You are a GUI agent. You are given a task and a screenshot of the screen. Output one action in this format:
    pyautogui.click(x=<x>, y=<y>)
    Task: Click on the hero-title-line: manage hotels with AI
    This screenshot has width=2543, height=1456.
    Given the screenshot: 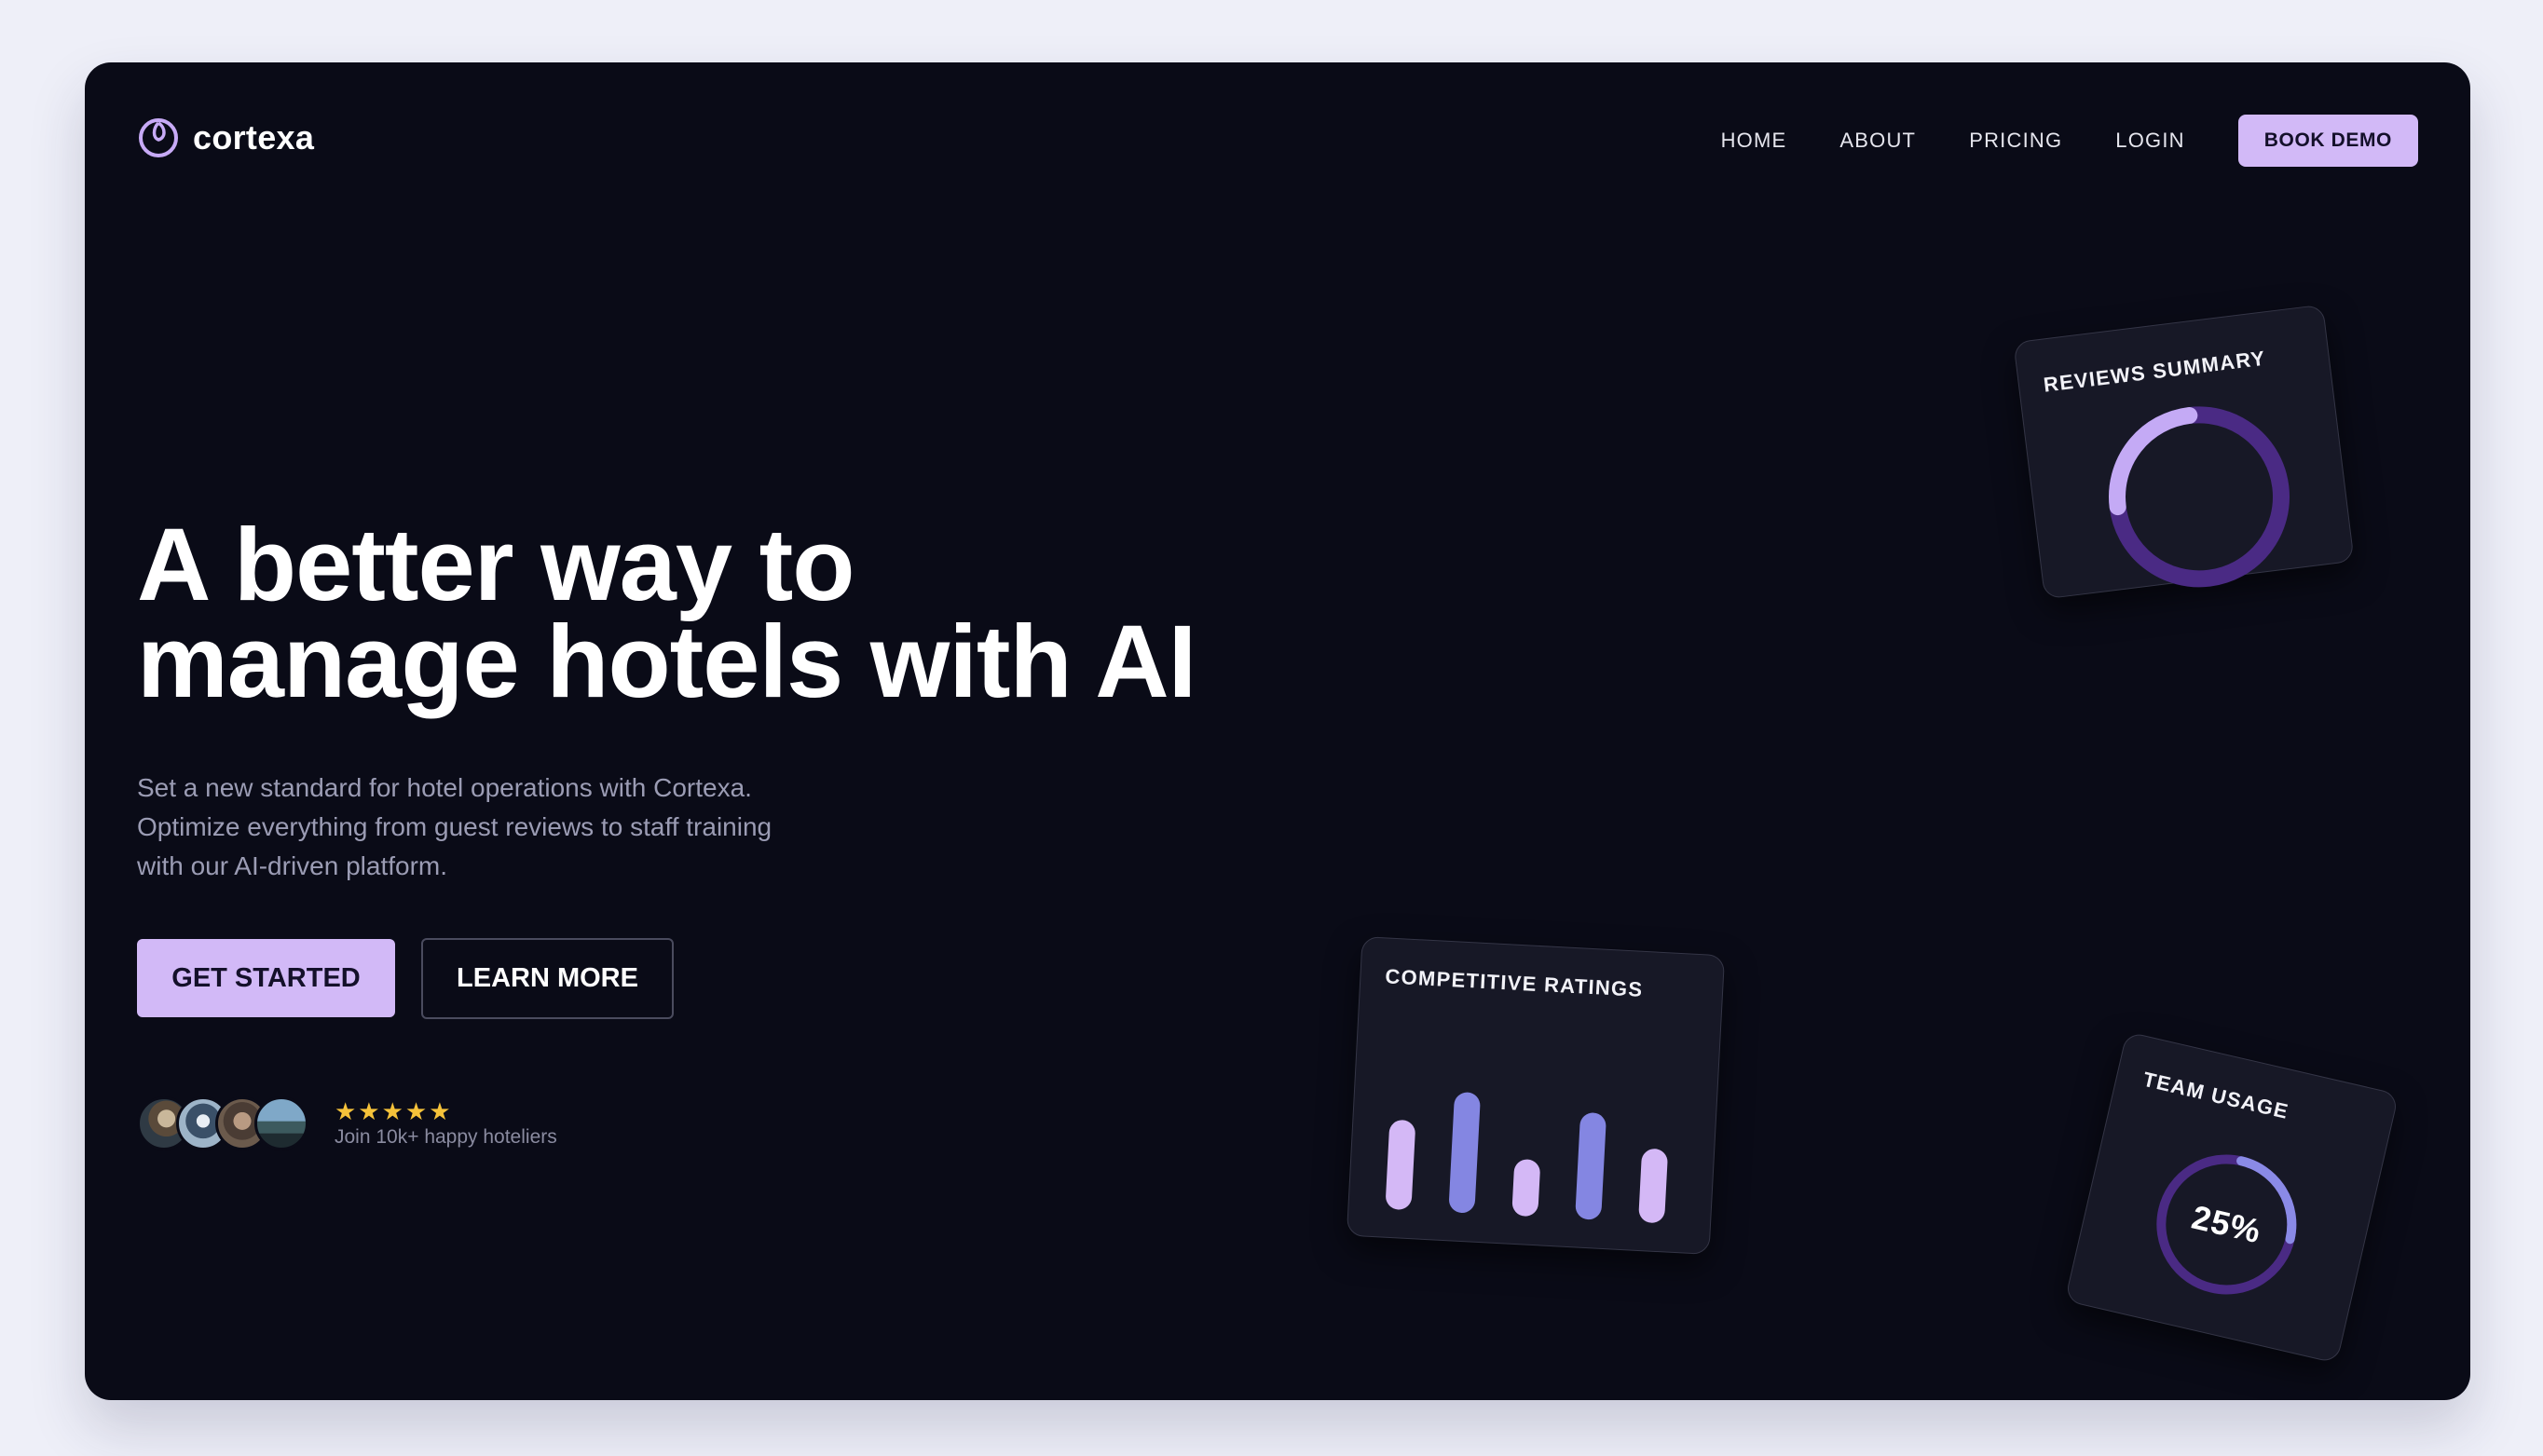 What is the action you would take?
    pyautogui.click(x=667, y=662)
    